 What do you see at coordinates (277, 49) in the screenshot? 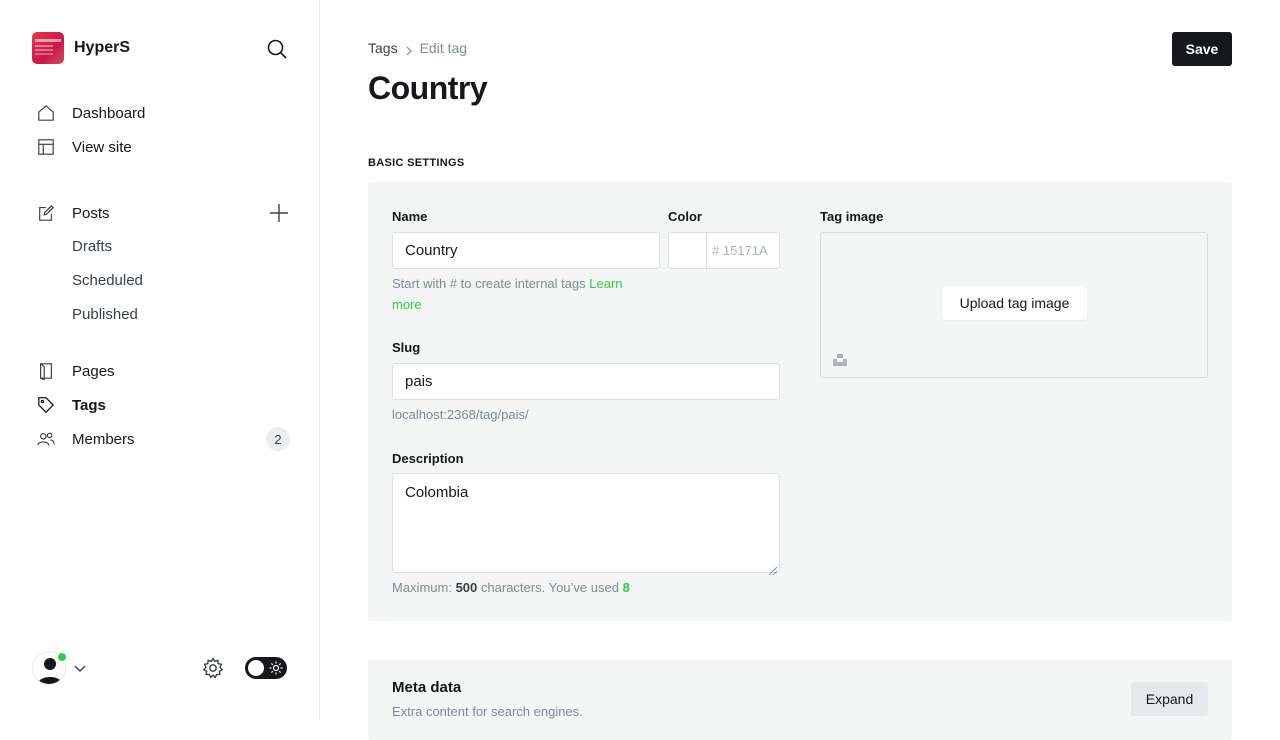
I see `search-icon` at bounding box center [277, 49].